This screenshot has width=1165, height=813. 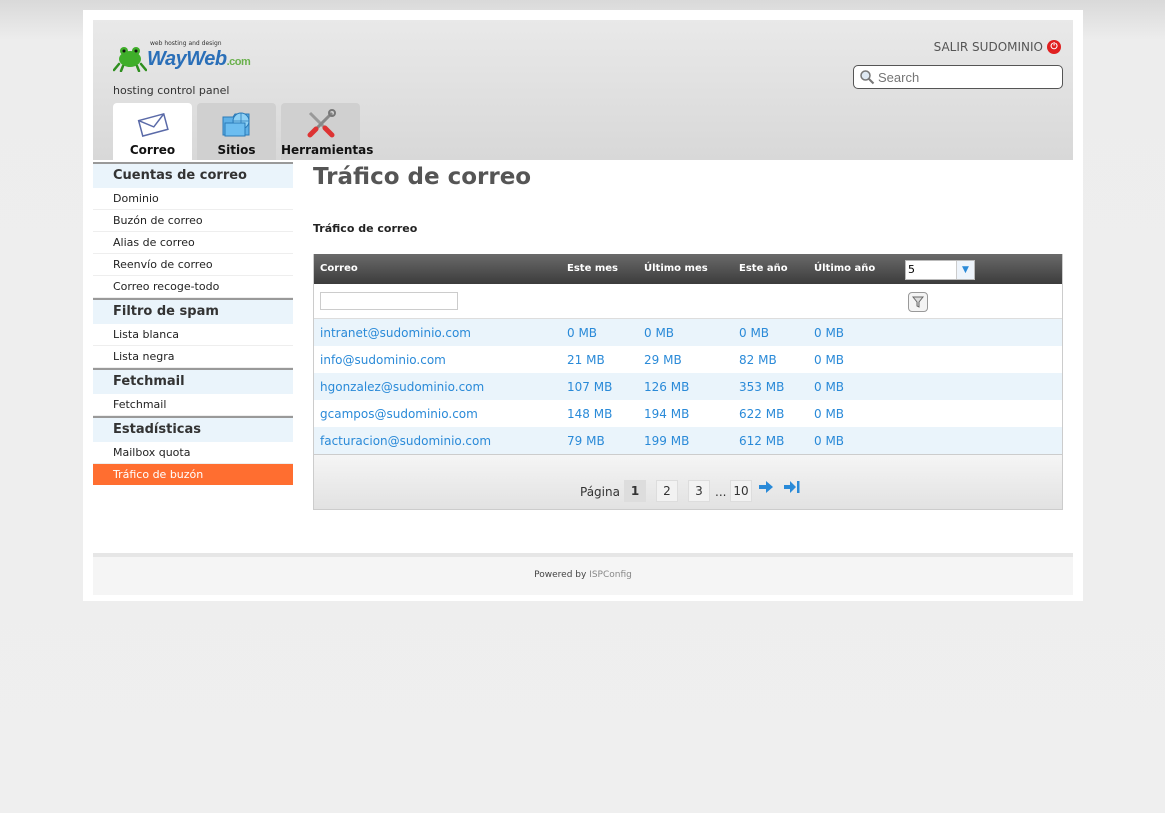 I want to click on tab-herramientas: Herramientas, so click(x=327, y=131).